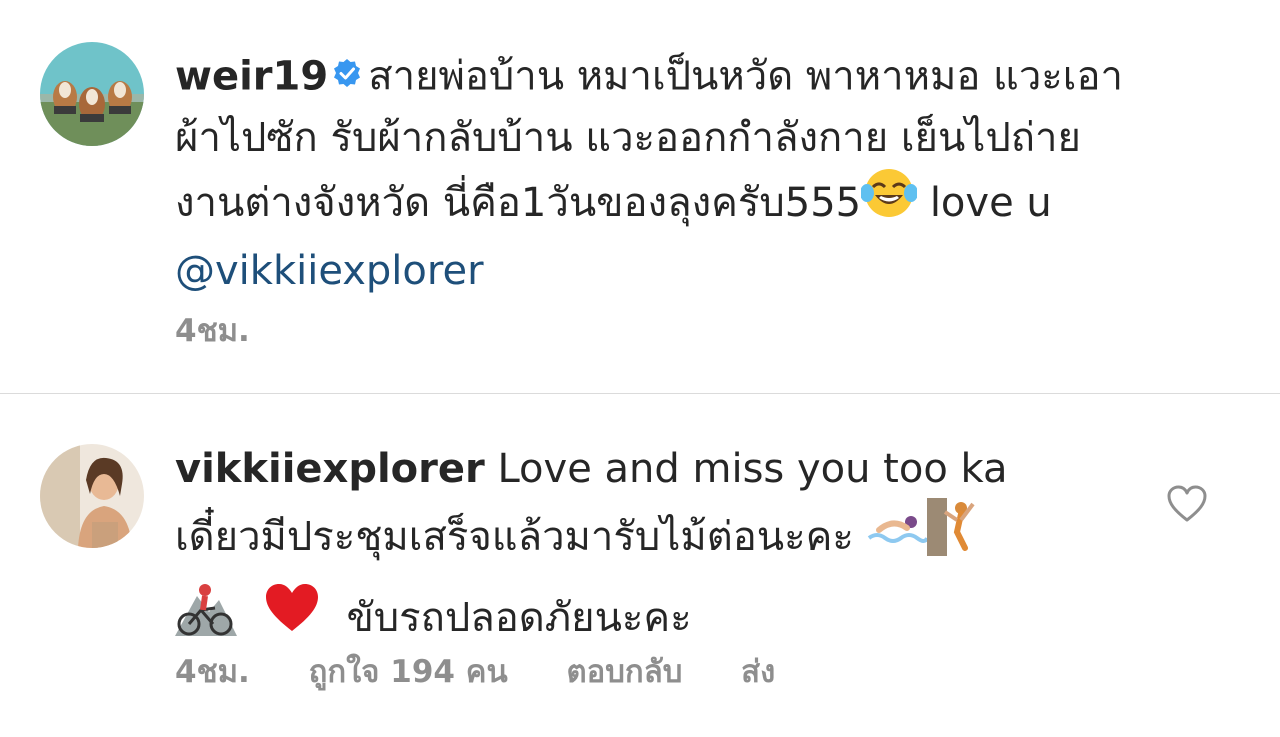 The height and width of the screenshot is (737, 1280). What do you see at coordinates (898, 535) in the screenshot?
I see `swimmer-emoji-icon` at bounding box center [898, 535].